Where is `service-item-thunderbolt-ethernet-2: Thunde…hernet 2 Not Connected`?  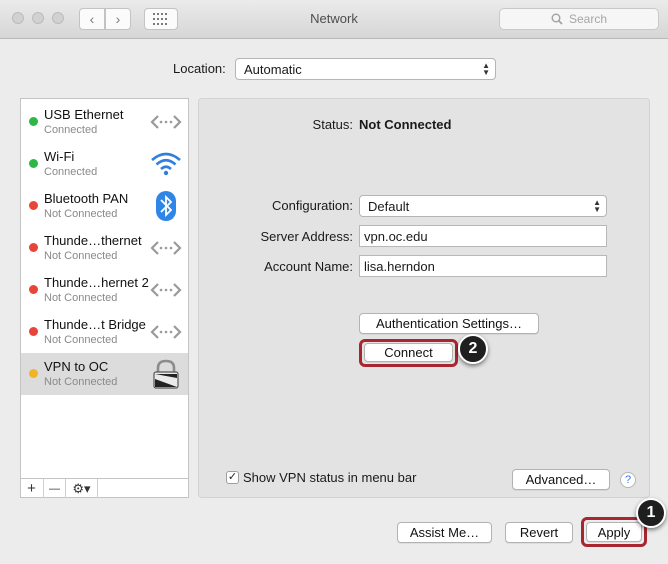
service-item-thunderbolt-ethernet-2: Thunde…hernet 2 Not Connected is located at coordinates (104, 290).